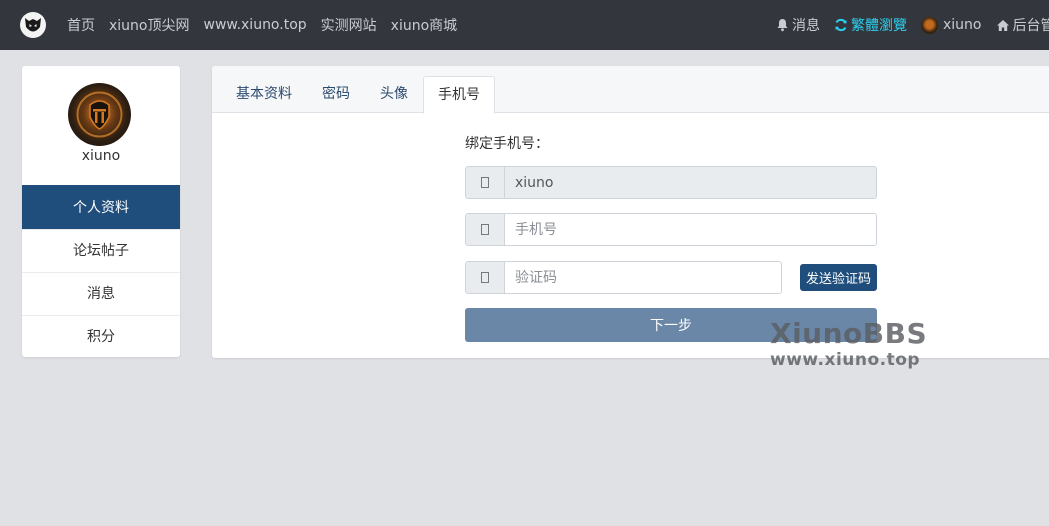 The width and height of the screenshot is (1049, 526). I want to click on phone-input, so click(691, 229).